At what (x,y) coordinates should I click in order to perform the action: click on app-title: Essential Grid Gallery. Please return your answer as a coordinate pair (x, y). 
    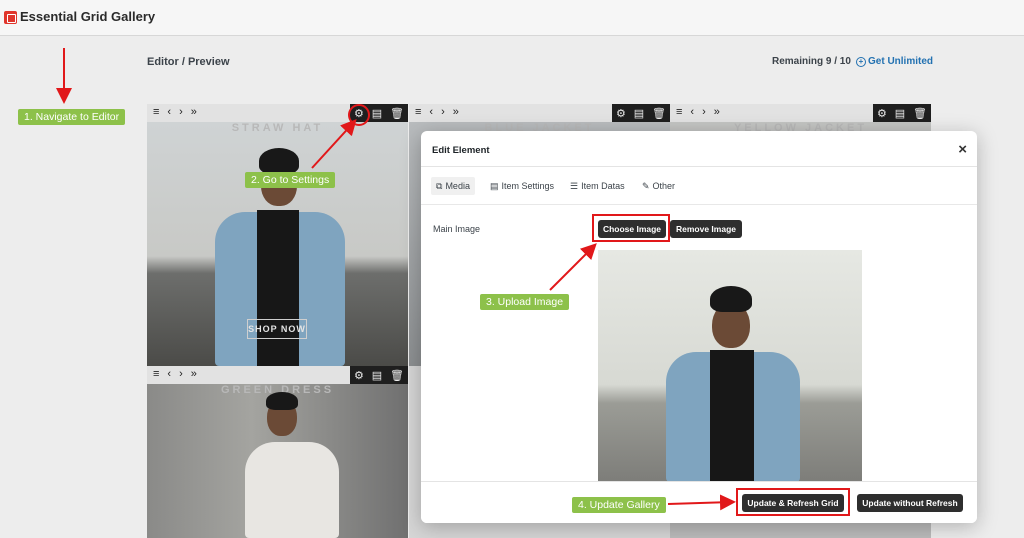
    Looking at the image, I should click on (88, 16).